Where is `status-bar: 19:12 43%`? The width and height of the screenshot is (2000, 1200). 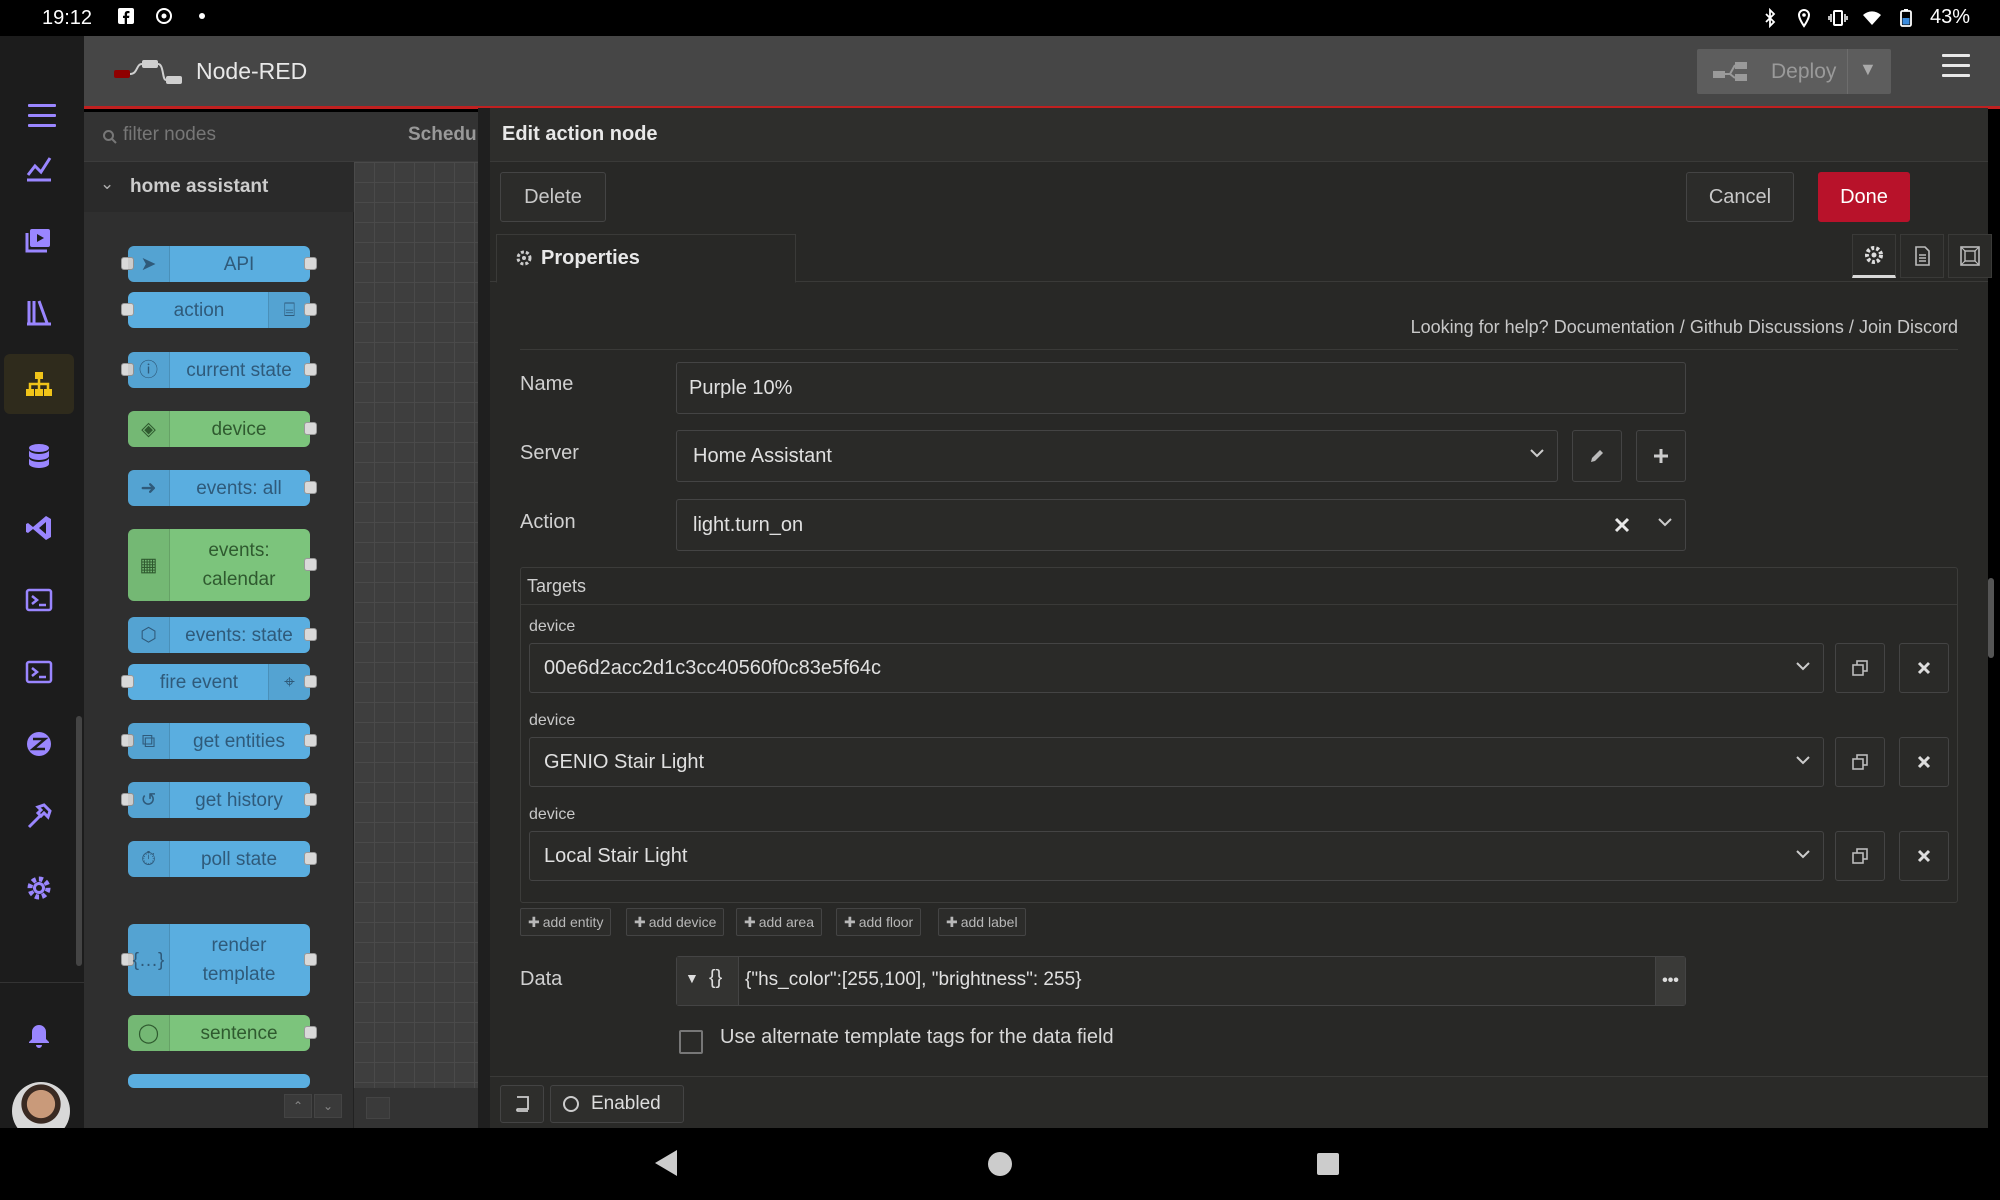 status-bar: 19:12 43% is located at coordinates (1000, 18).